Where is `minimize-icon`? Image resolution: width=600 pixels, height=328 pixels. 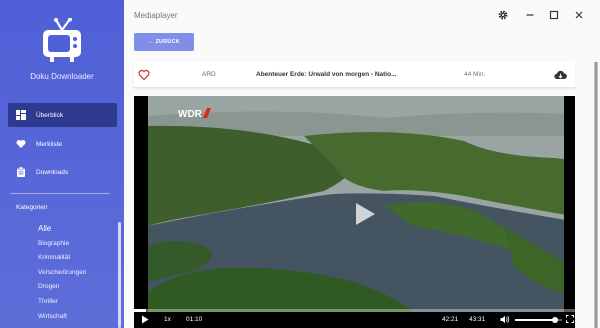 minimize-icon is located at coordinates (530, 15).